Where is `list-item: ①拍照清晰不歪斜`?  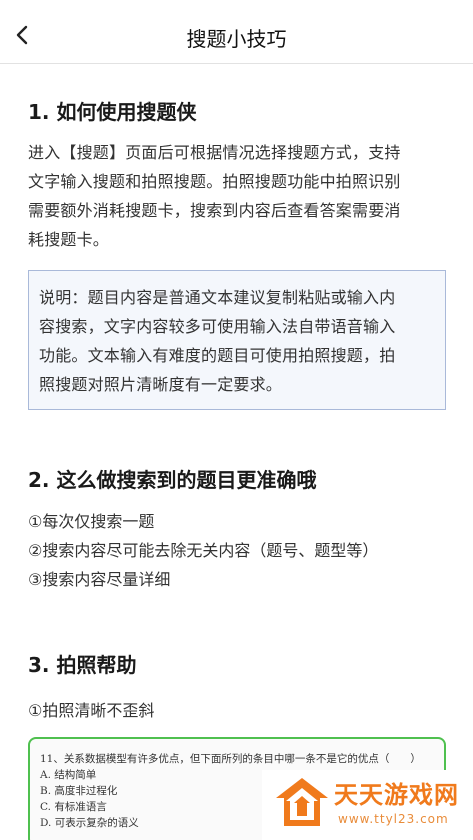
list-item: ①拍照清晰不歪斜 is located at coordinates (91, 710).